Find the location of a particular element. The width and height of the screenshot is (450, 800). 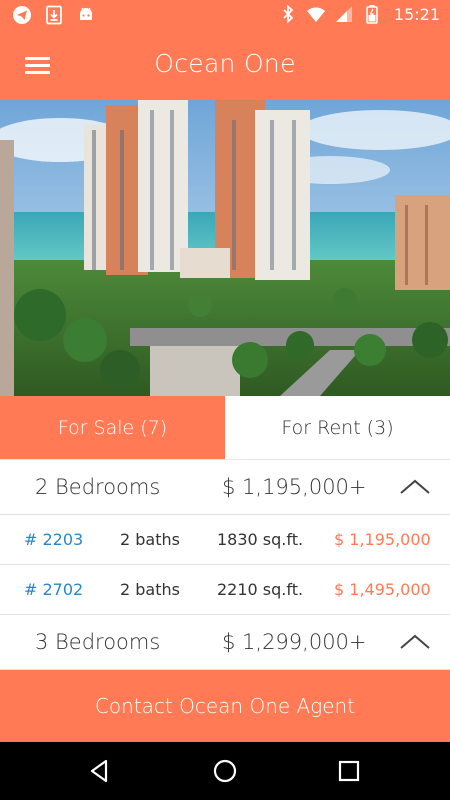

unit-sqft: 1830 sq.ft. is located at coordinates (260, 539).